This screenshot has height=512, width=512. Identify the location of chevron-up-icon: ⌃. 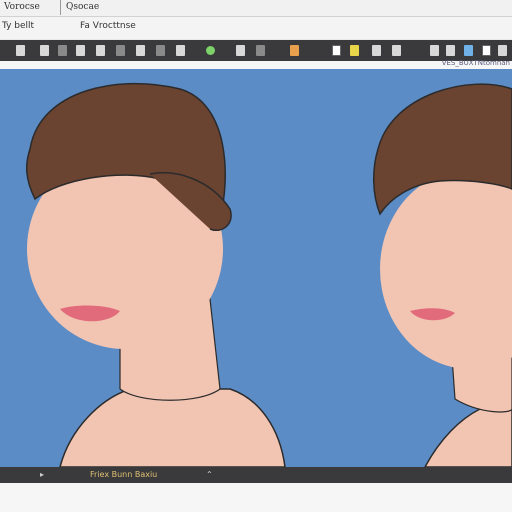
(209, 474).